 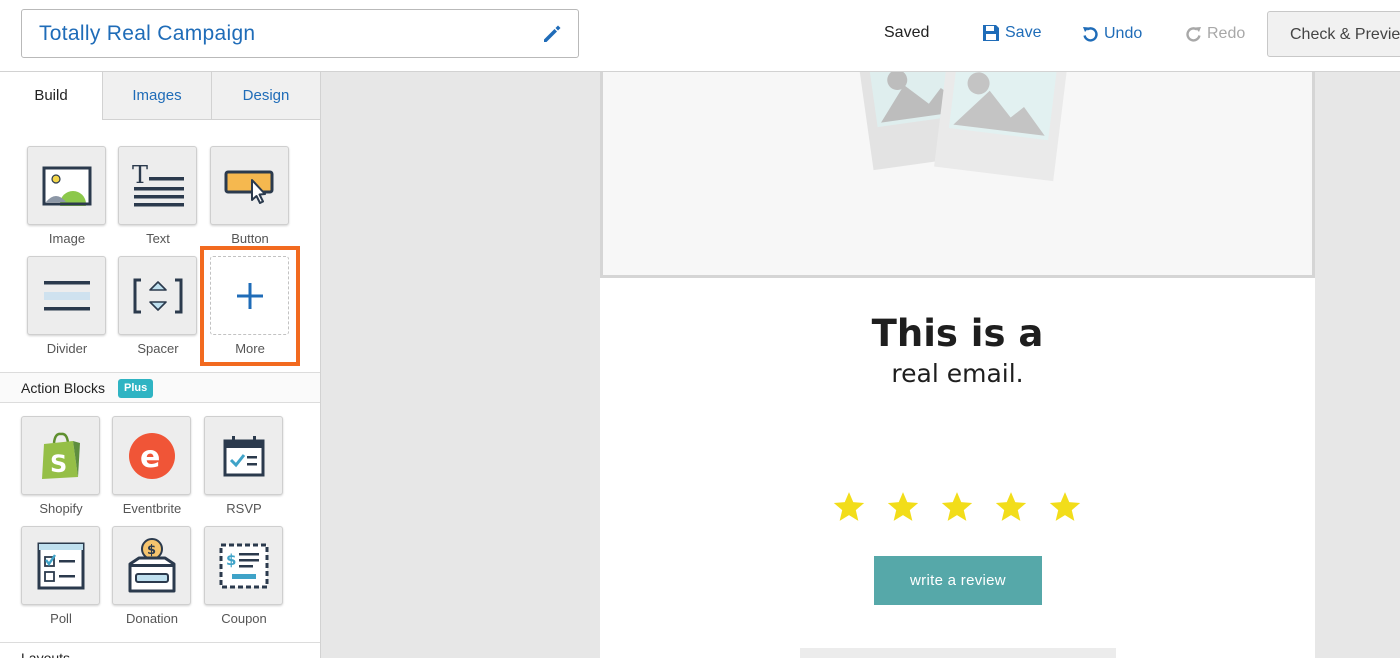 I want to click on block-tile: e, so click(x=151, y=455).